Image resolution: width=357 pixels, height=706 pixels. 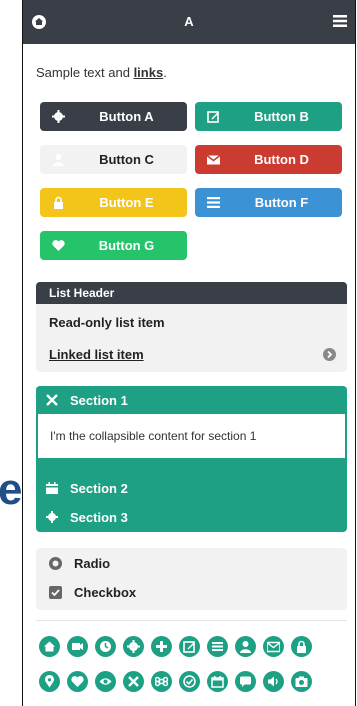 I want to click on chevron-right-icon, so click(x=329, y=354).